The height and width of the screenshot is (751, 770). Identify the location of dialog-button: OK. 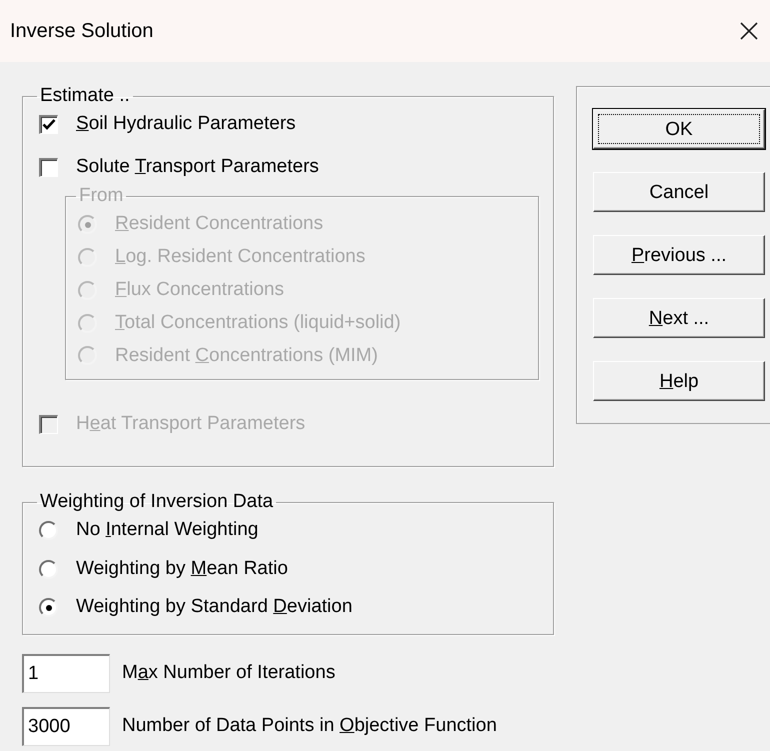
(679, 129).